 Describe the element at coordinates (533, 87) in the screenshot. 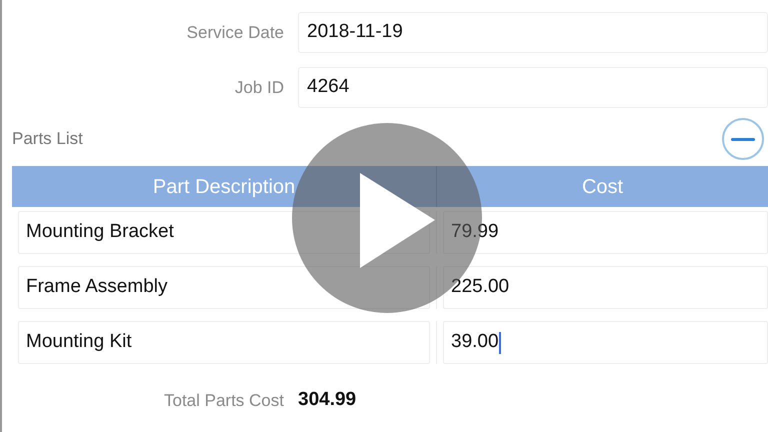

I see `text-field: 4264` at that location.